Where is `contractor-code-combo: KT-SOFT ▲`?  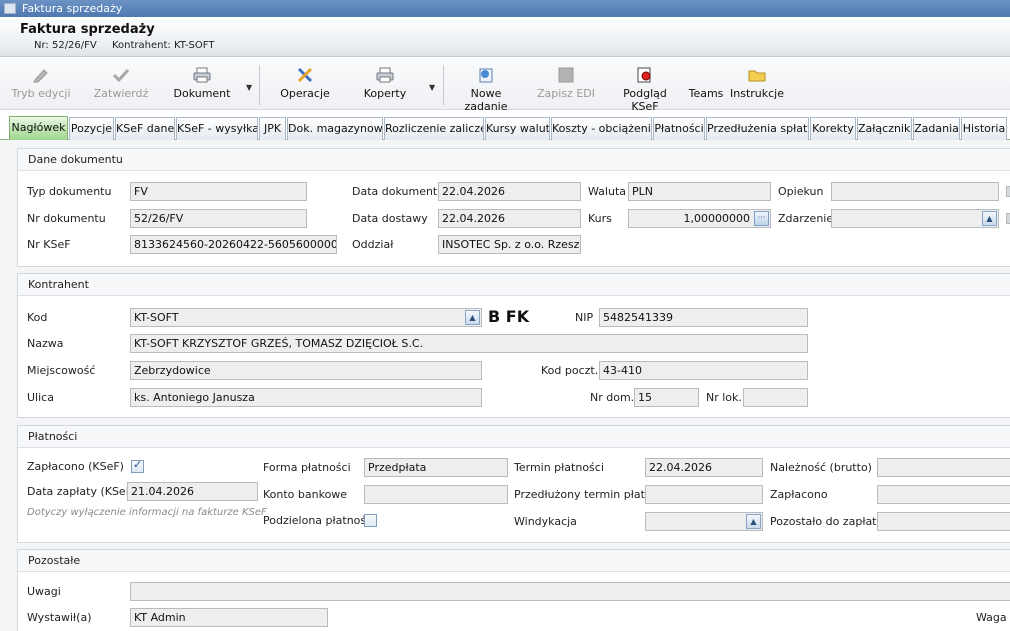
contractor-code-combo: KT-SOFT ▲ is located at coordinates (306, 317).